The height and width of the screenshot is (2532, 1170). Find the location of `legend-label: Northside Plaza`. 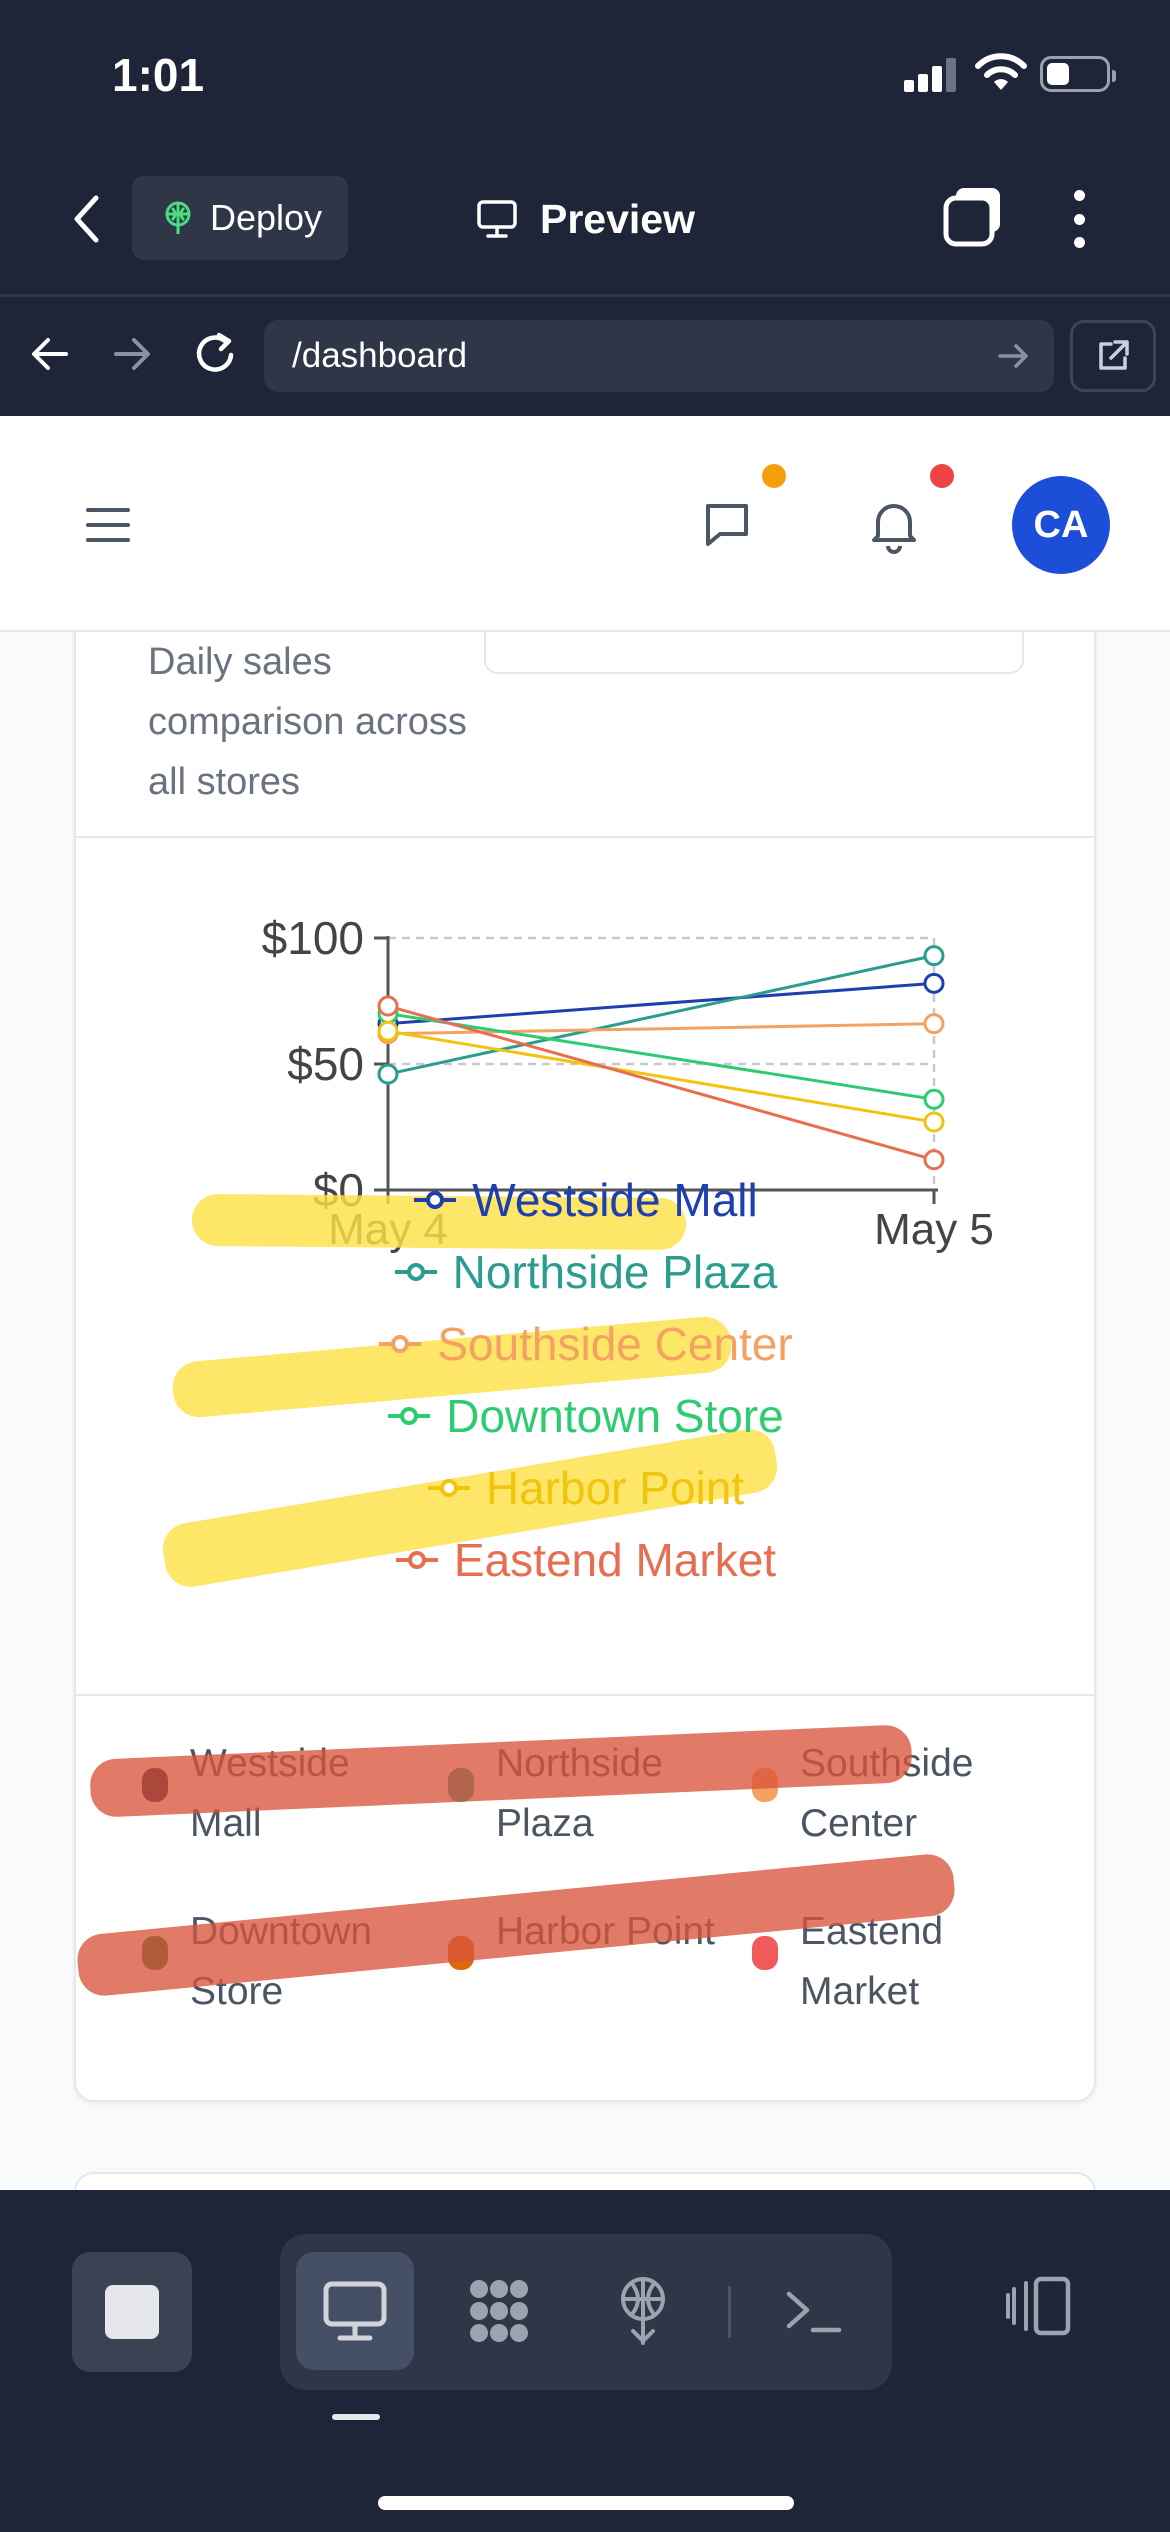

legend-label: Northside Plaza is located at coordinates (615, 1272).